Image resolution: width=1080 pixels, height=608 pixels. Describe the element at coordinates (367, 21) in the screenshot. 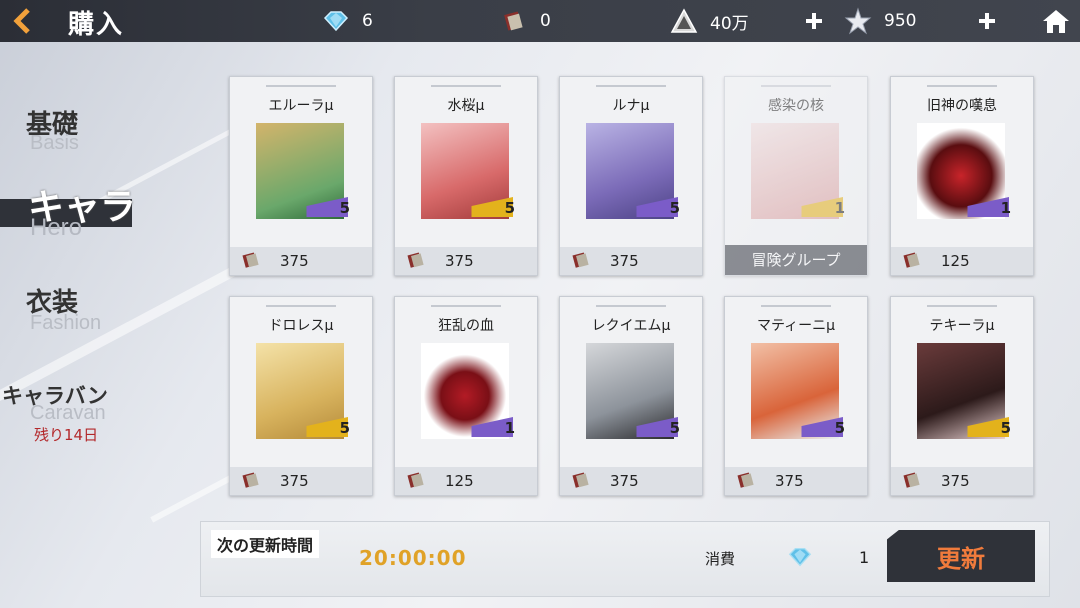

I see `crystal-count: 6` at that location.